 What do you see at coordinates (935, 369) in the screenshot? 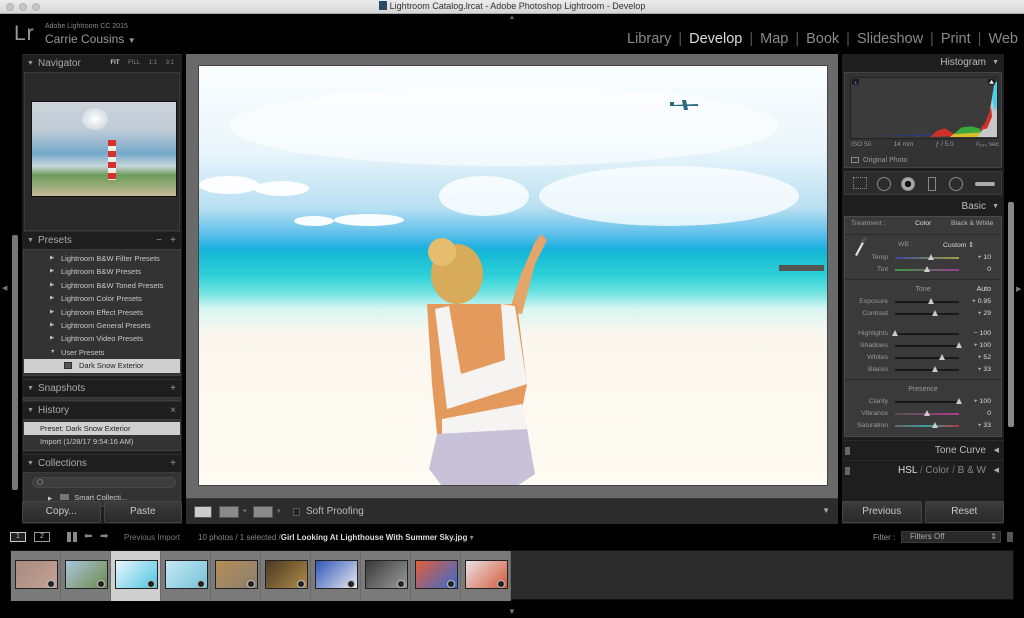
I see `blacks-slider-thumb` at bounding box center [935, 369].